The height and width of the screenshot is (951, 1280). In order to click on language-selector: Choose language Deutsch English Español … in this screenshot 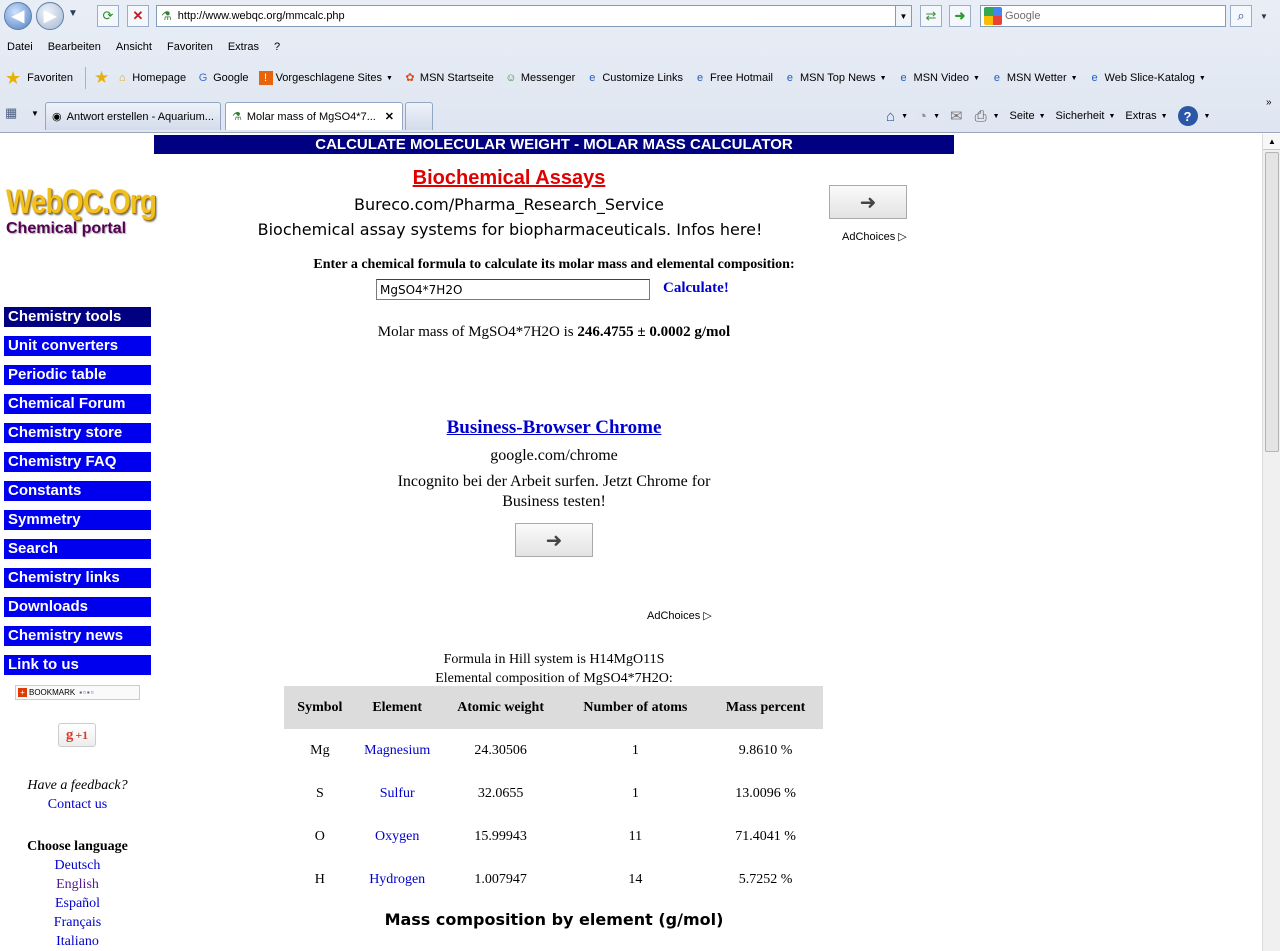, I will do `click(77, 894)`.